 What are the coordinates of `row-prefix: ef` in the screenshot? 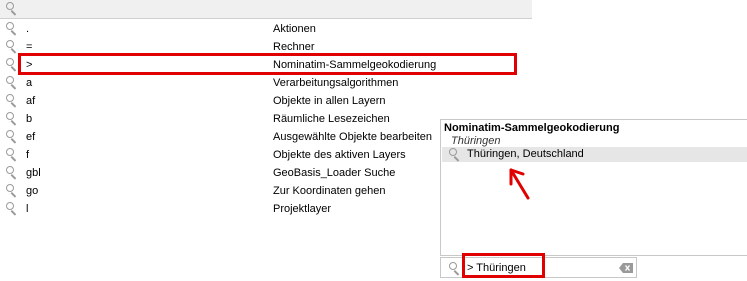 It's located at (31, 137).